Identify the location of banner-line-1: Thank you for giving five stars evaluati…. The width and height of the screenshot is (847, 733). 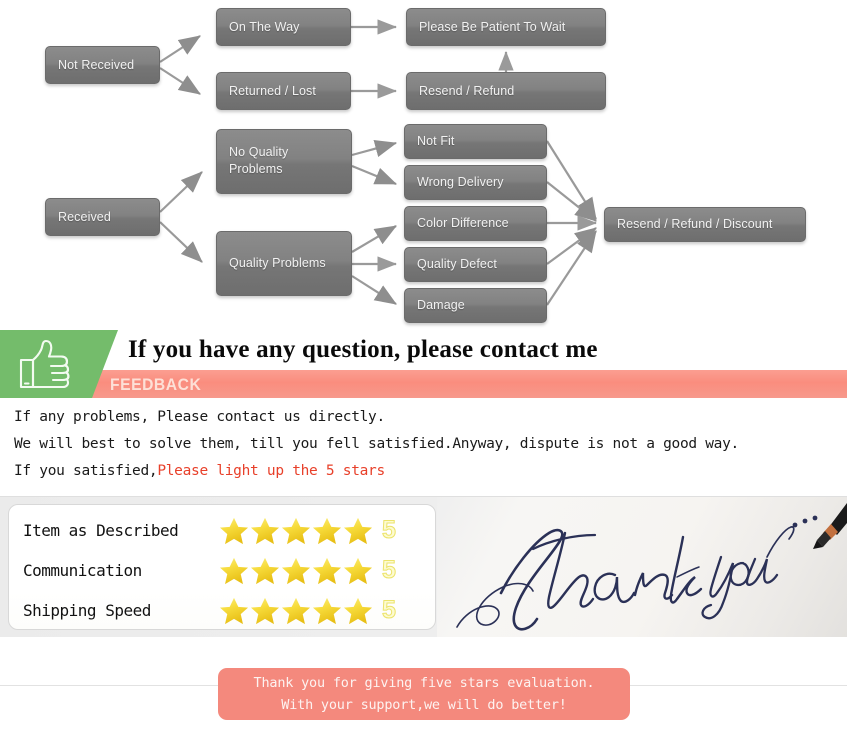
(424, 683).